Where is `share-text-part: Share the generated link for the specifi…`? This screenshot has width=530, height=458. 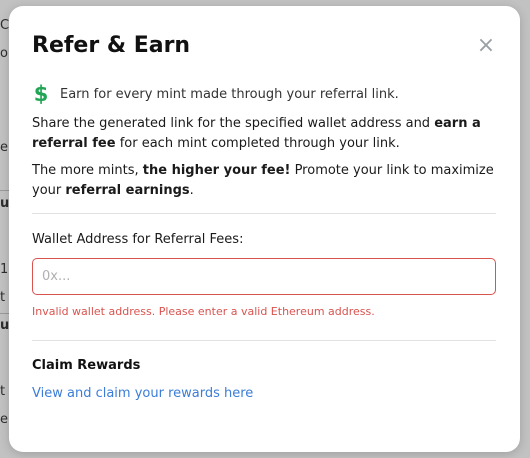
share-text-part: Share the generated link for the specifi… is located at coordinates (233, 123).